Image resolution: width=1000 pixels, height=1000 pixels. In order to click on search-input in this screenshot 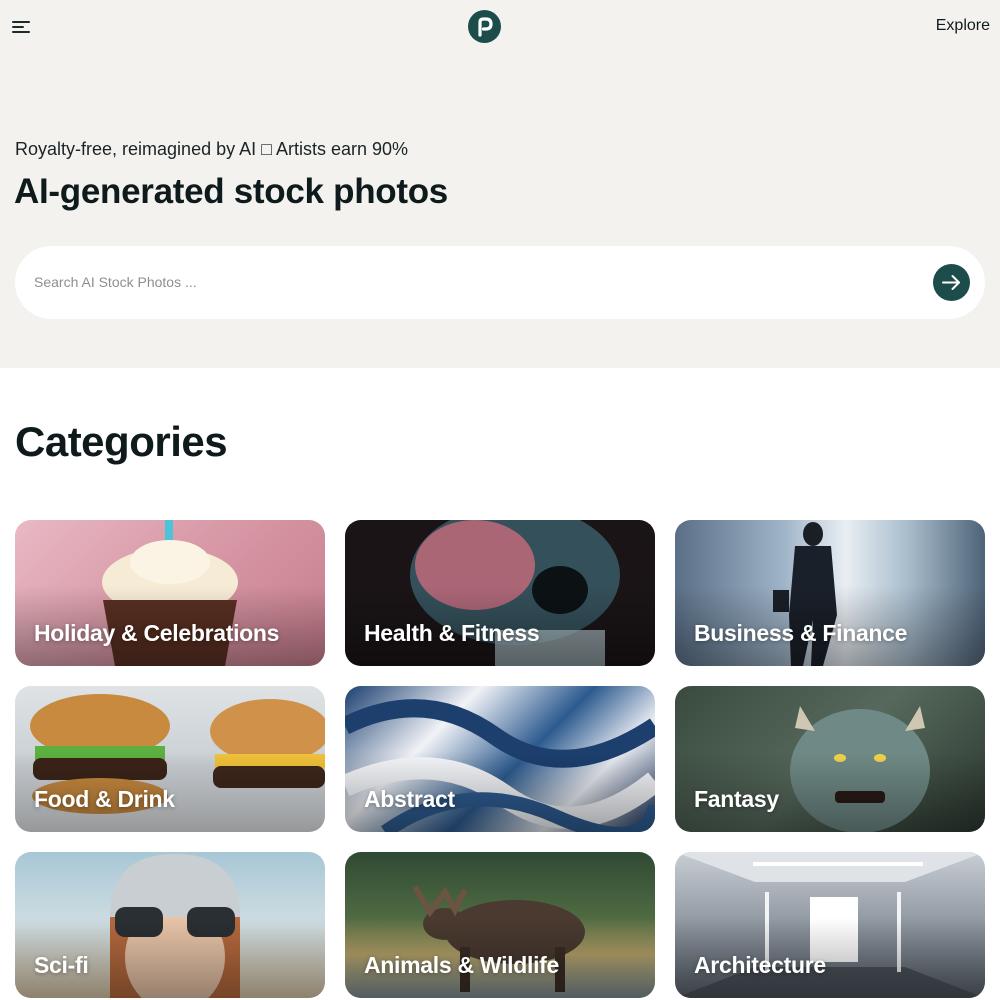, I will do `click(474, 282)`.